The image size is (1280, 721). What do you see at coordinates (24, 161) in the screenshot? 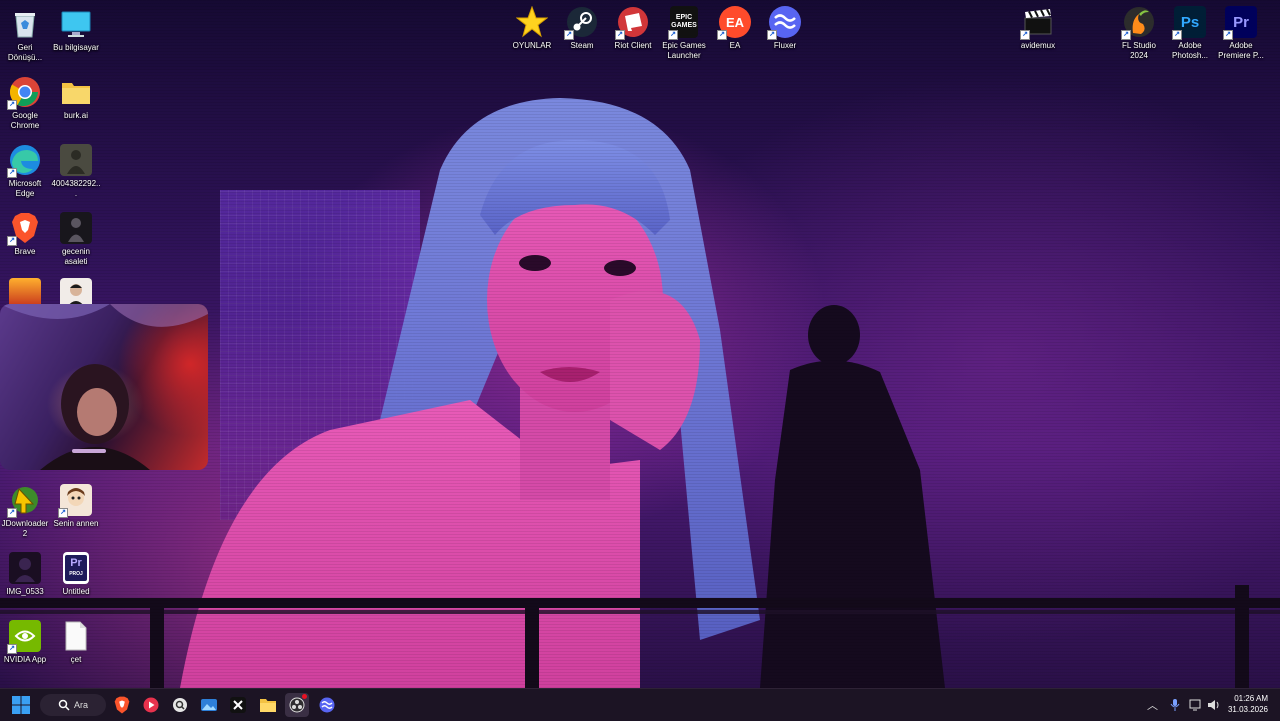
I see `edge-icon: ↗` at bounding box center [24, 161].